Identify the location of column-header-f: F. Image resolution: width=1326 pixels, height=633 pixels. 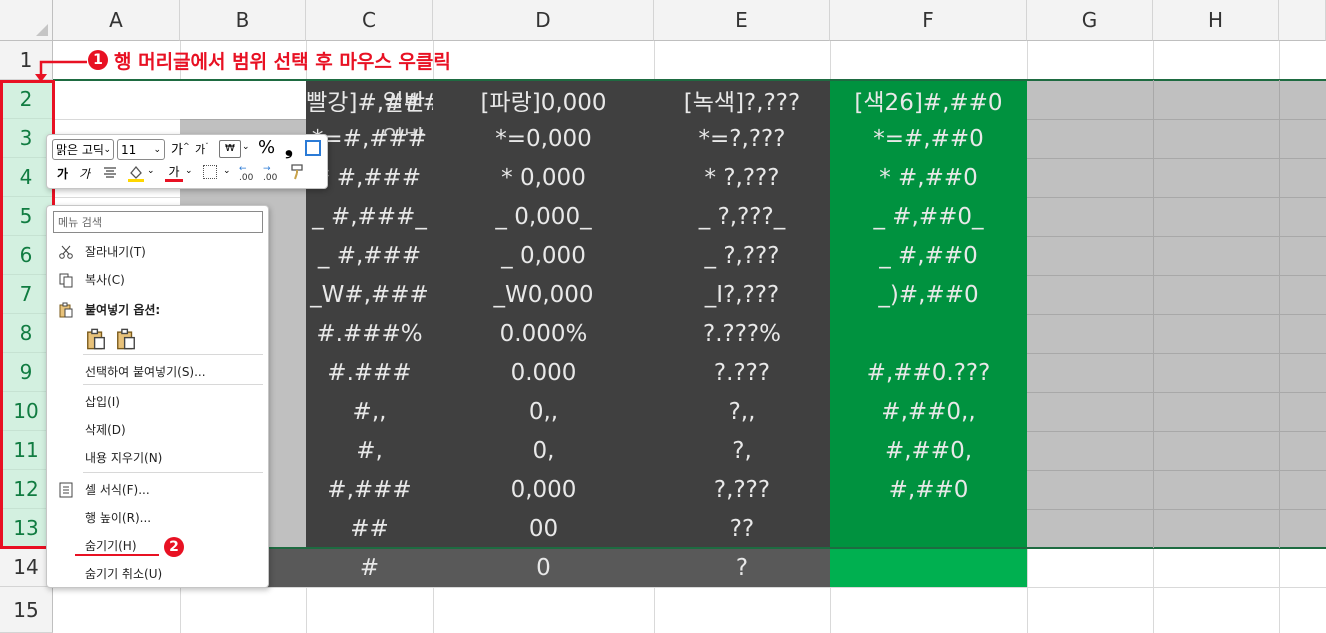
(928, 20).